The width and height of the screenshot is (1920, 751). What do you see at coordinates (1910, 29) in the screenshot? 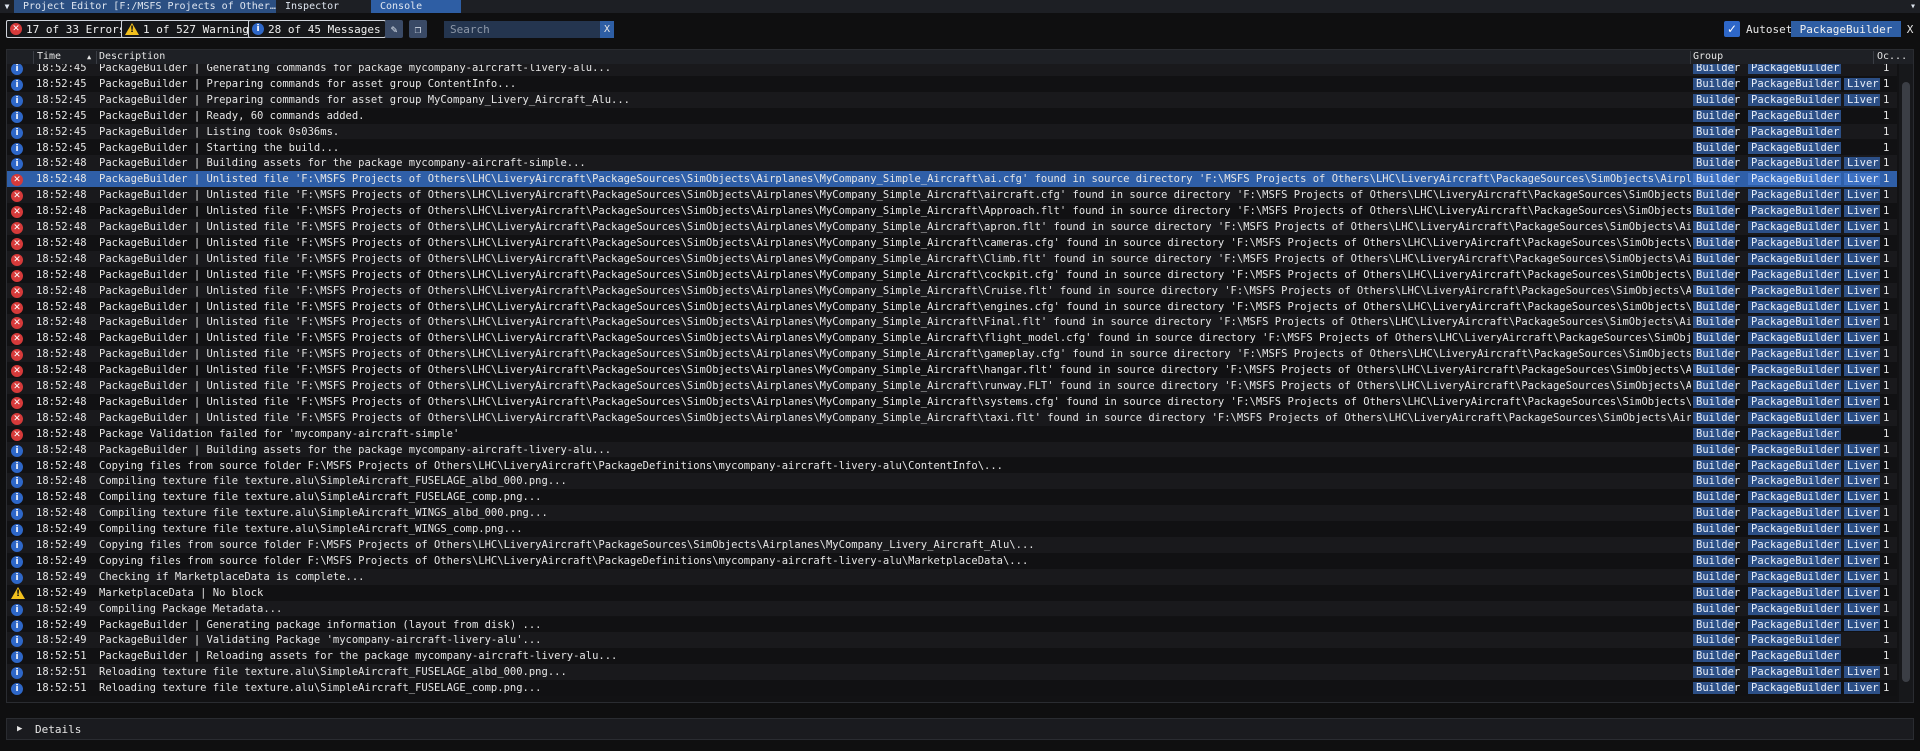
I see `group-filter-close-button: X` at bounding box center [1910, 29].